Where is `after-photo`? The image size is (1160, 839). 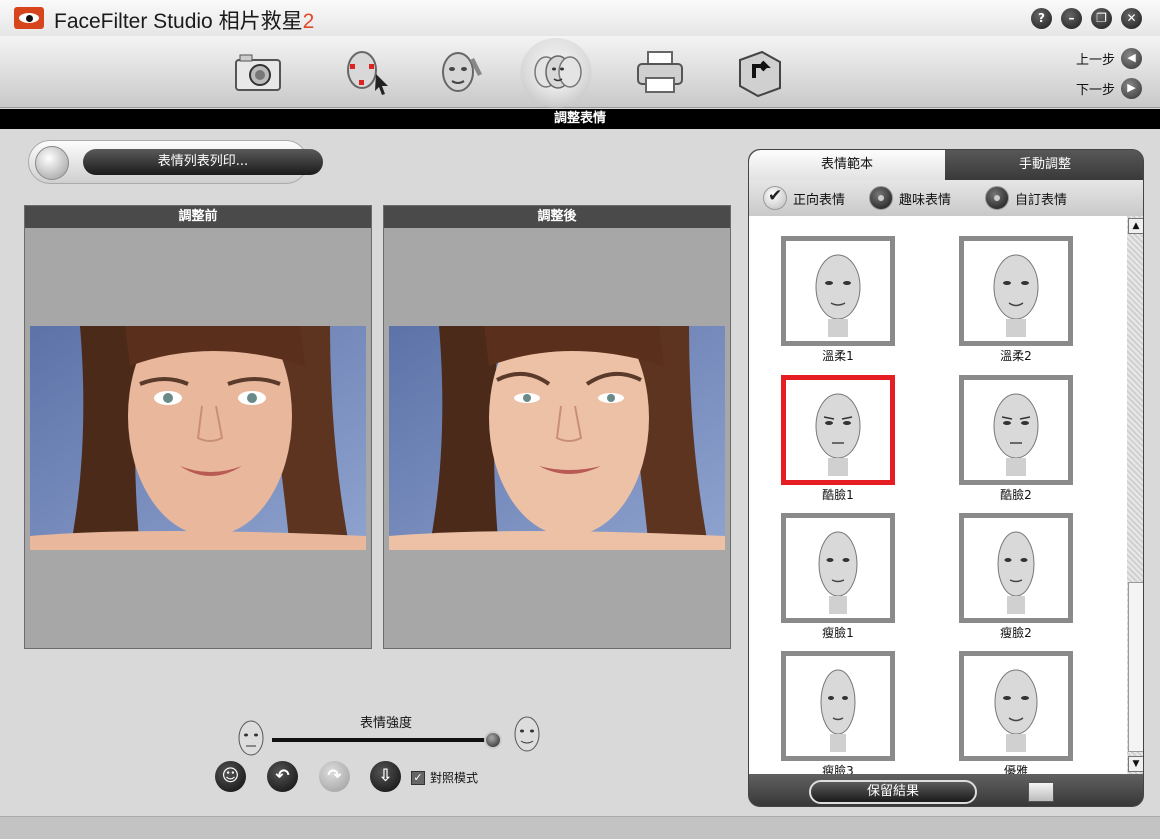
after-photo is located at coordinates (557, 438).